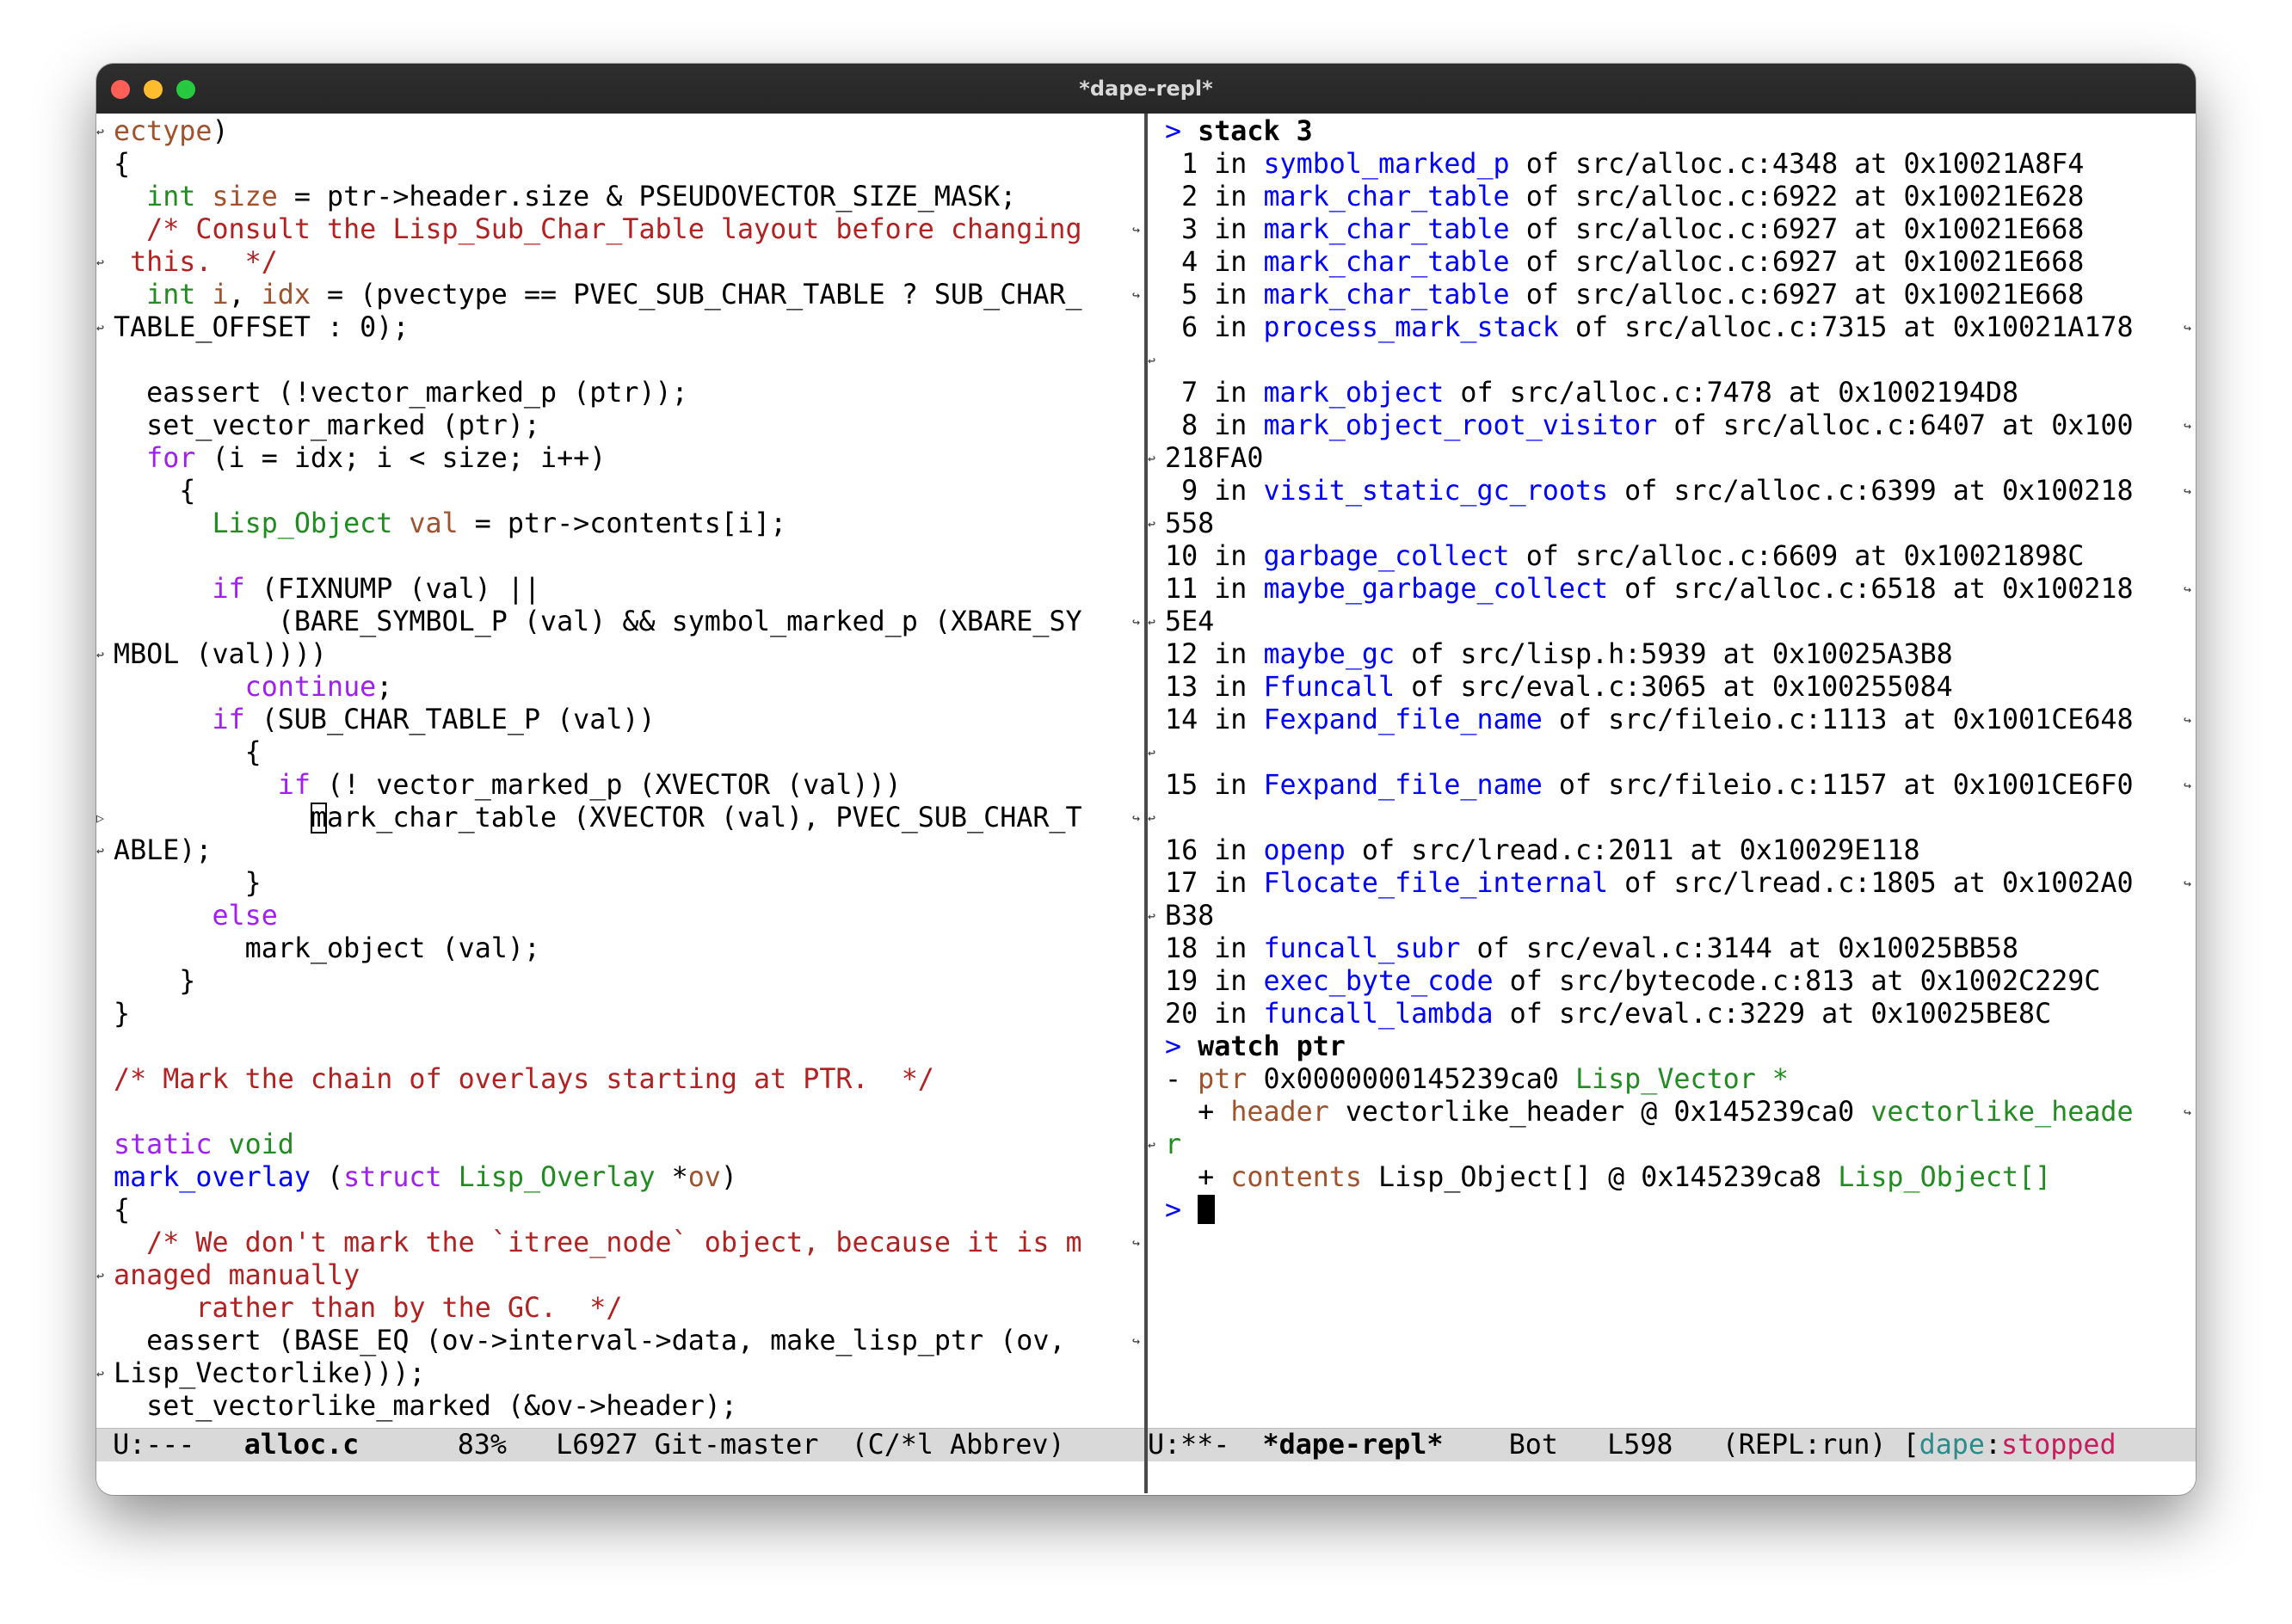  I want to click on function-name: maybe_garbage_collect, so click(1436, 589).